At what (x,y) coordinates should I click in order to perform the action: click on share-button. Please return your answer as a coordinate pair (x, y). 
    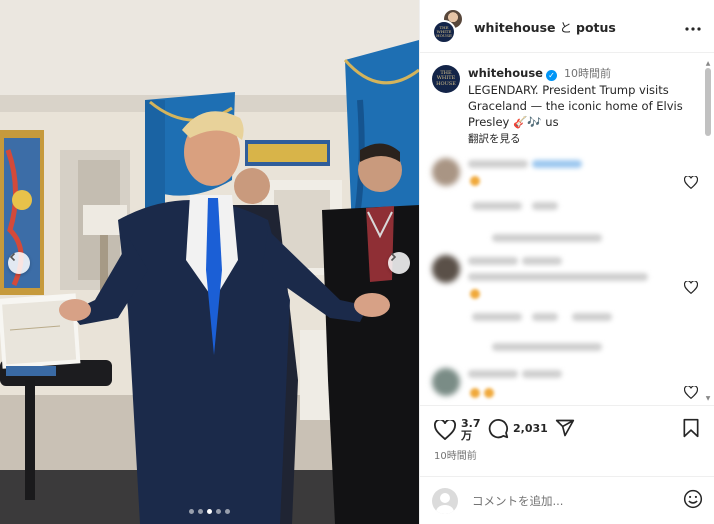
    Looking at the image, I should click on (565, 428).